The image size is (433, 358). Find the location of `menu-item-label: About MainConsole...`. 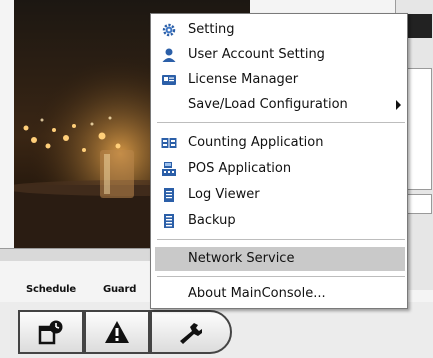

menu-item-label: About MainConsole... is located at coordinates (257, 293).